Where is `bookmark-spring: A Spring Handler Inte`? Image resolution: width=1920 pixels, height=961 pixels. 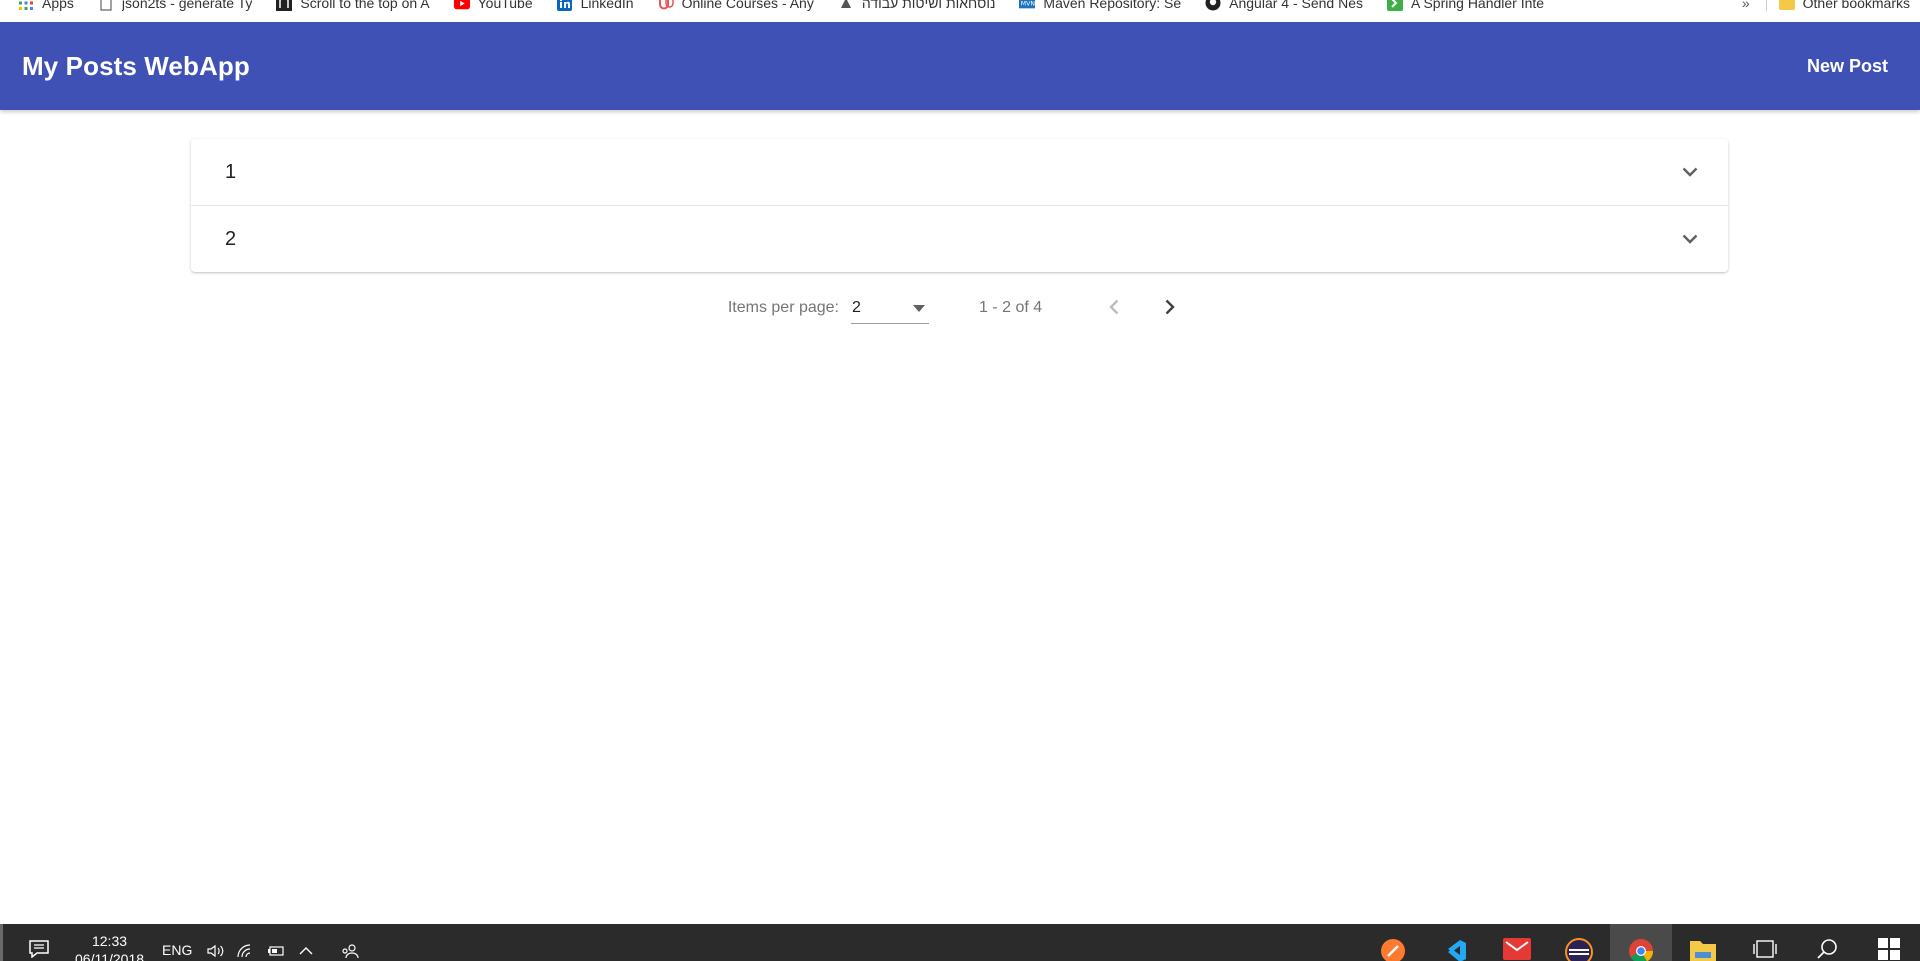 bookmark-spring: A Spring Handler Inte is located at coordinates (1465, 5).